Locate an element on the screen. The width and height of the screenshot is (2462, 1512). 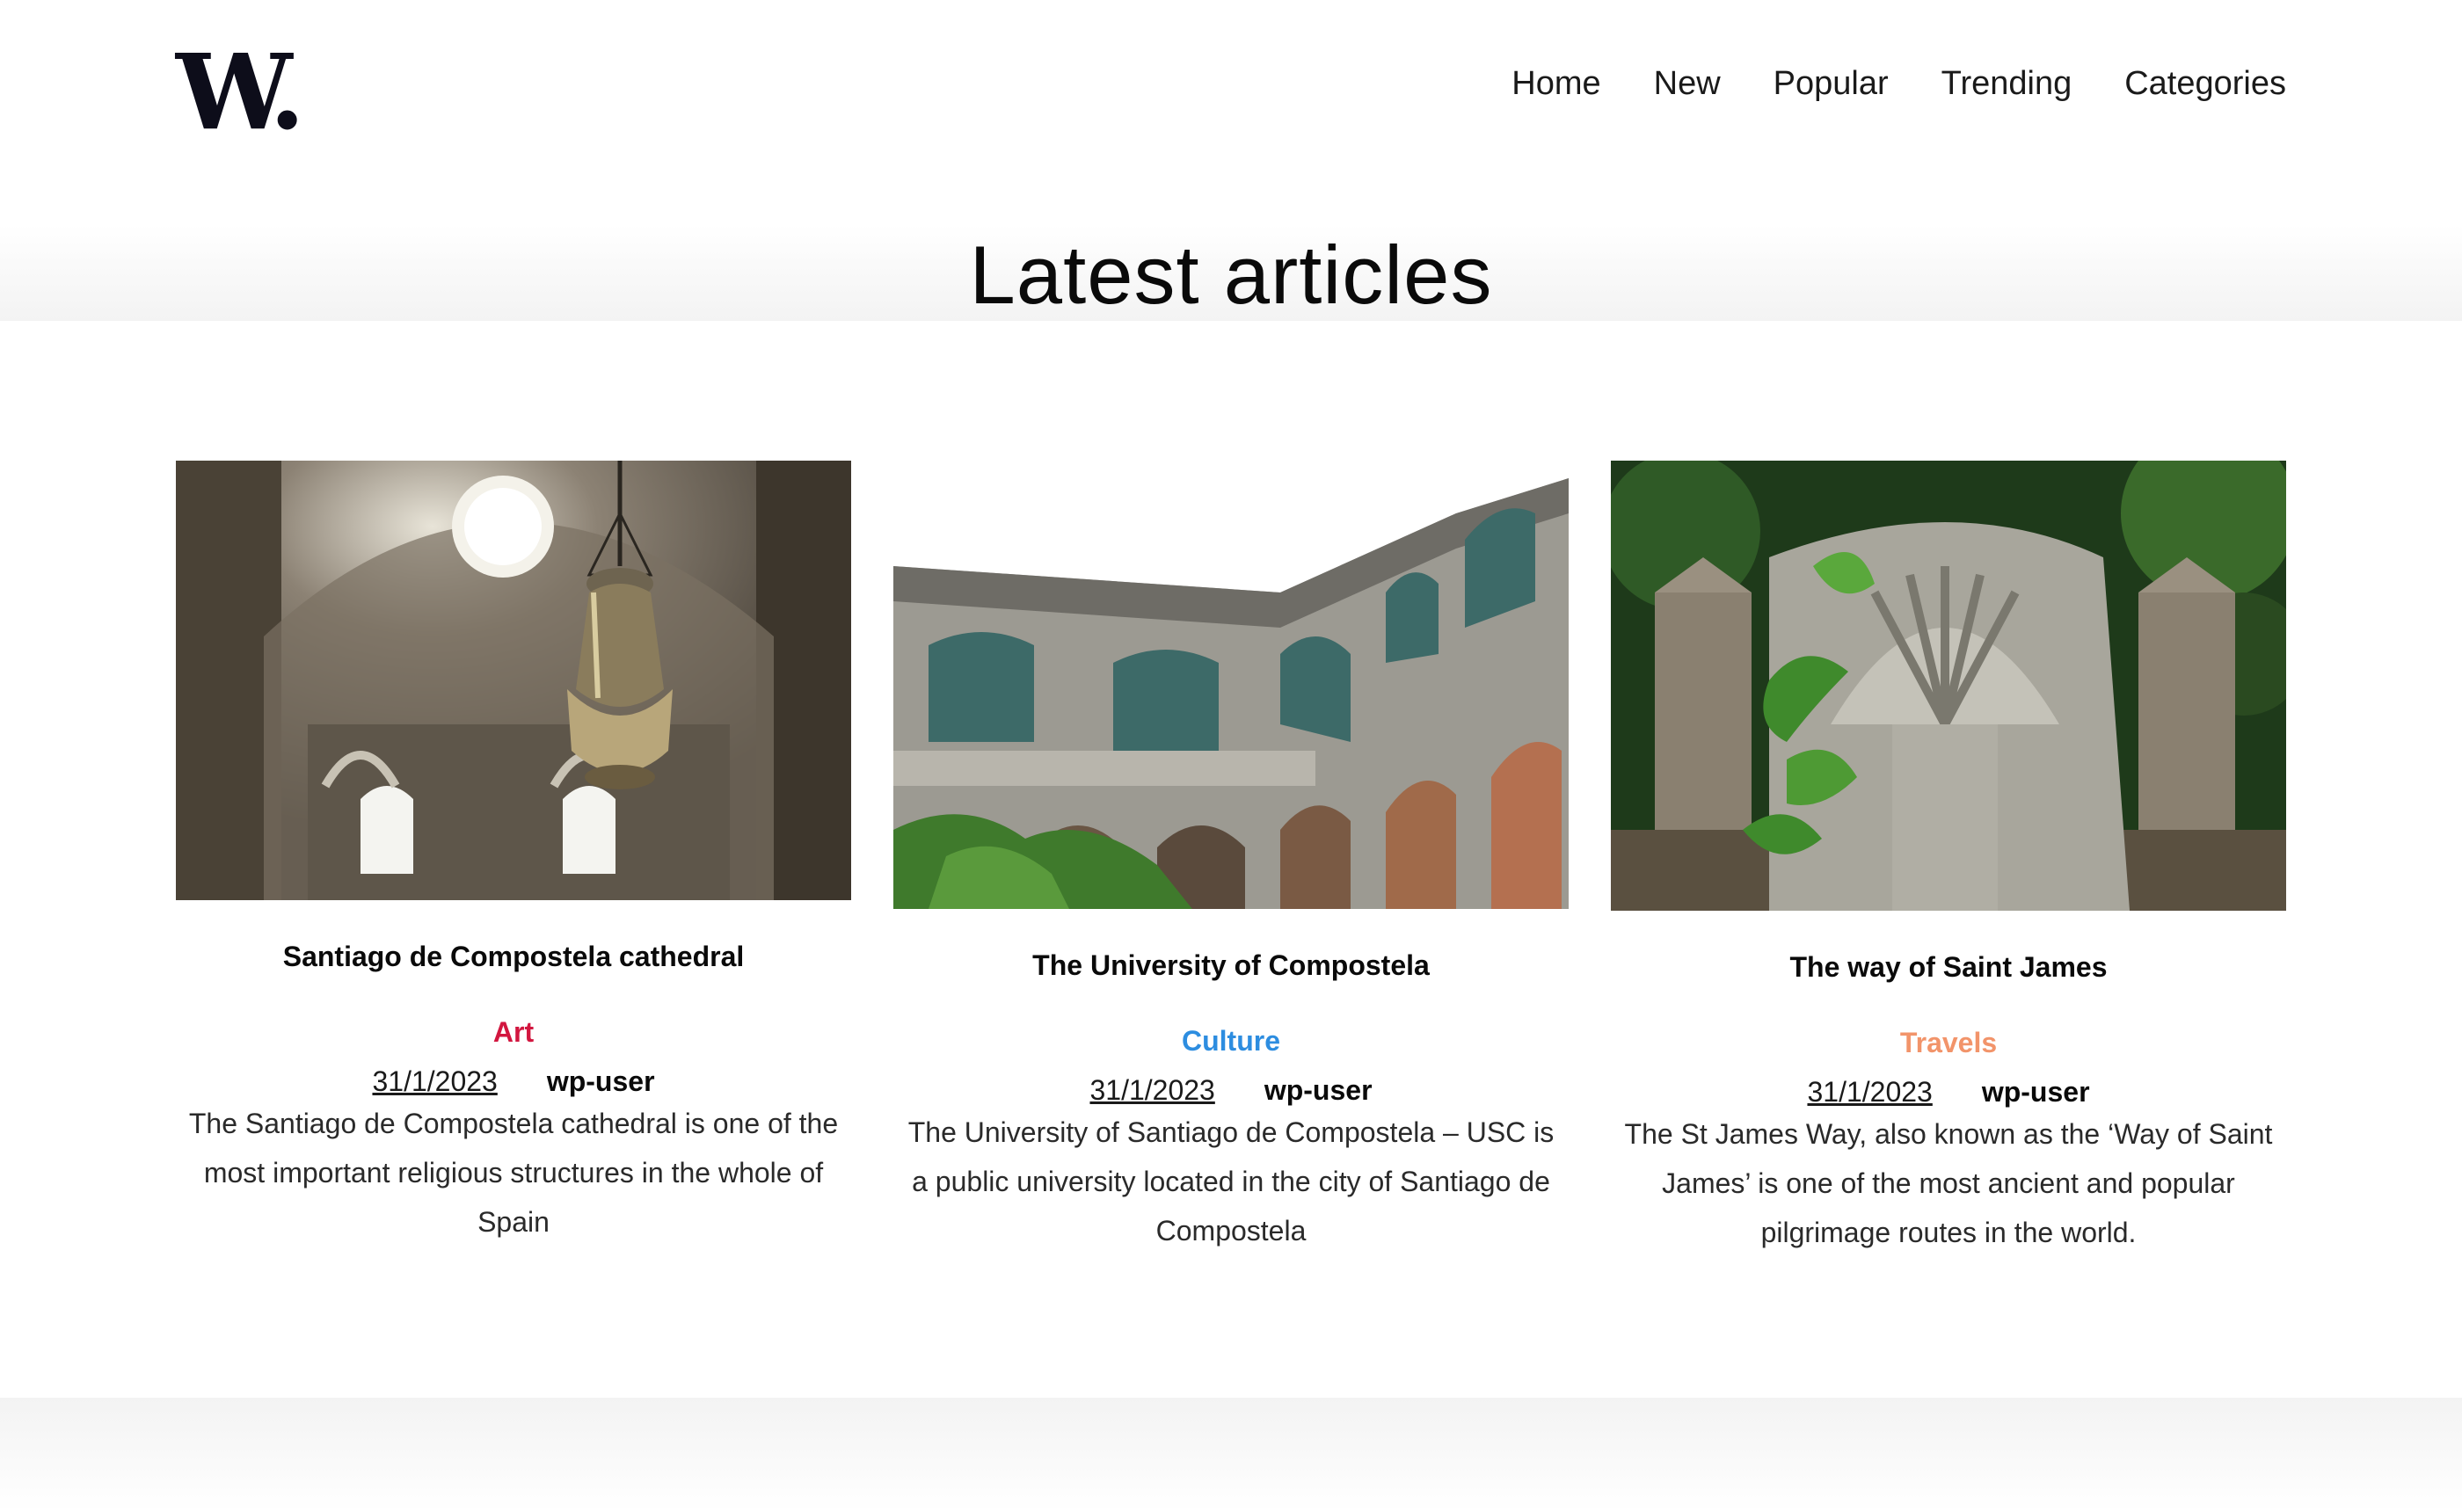
category-badge: Art is located at coordinates (513, 1032).